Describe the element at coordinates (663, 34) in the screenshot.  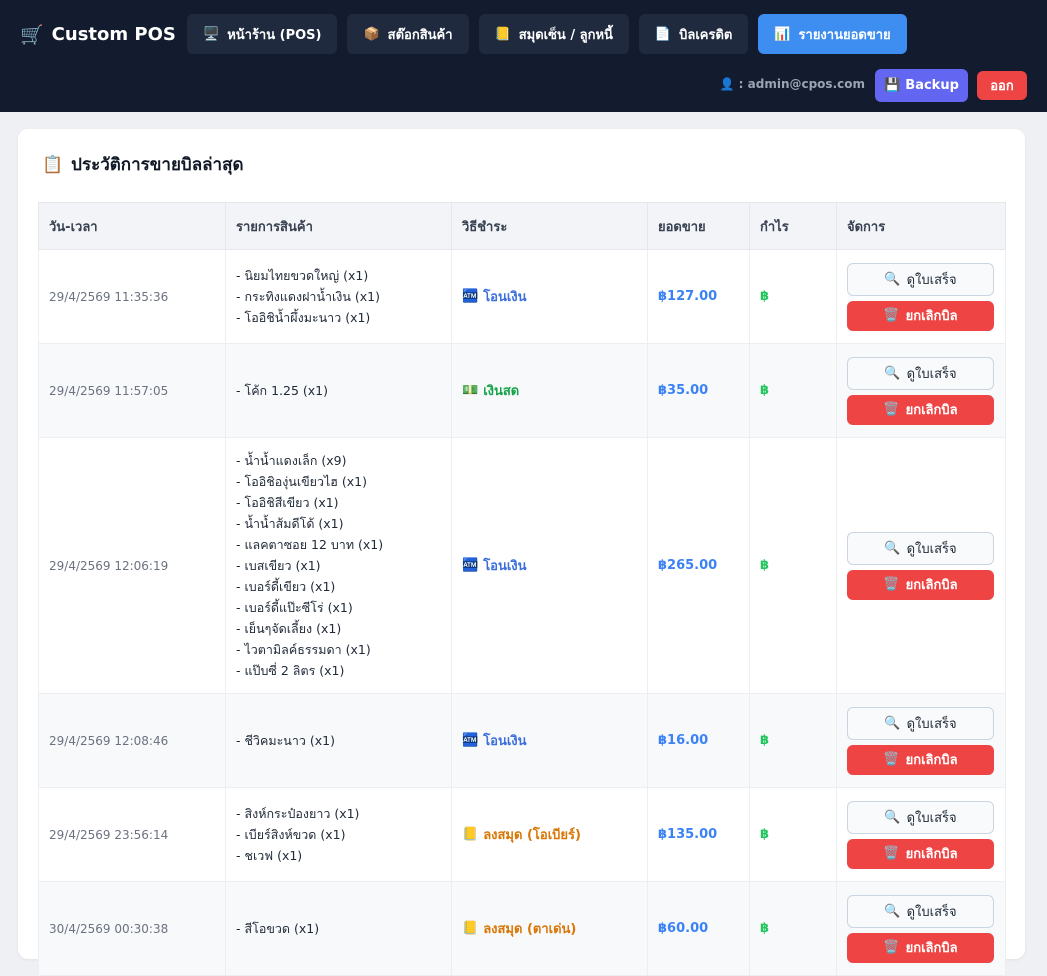
I see `document-icon: 📄` at that location.